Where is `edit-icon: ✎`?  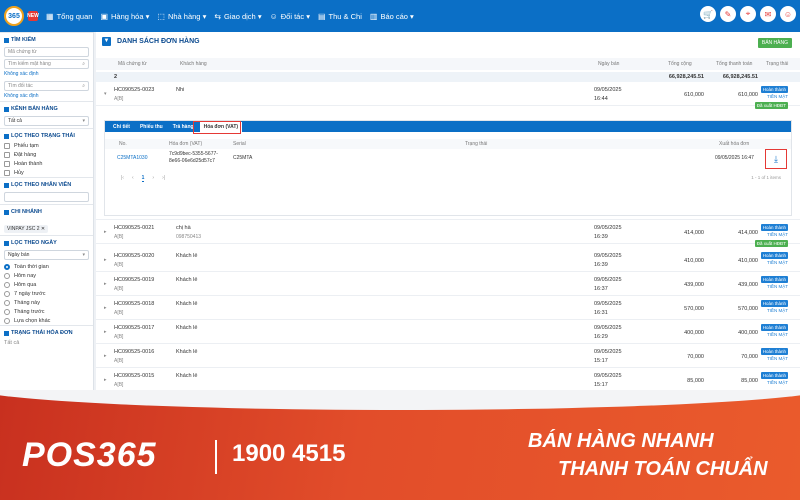
edit-icon: ✎ is located at coordinates (728, 14).